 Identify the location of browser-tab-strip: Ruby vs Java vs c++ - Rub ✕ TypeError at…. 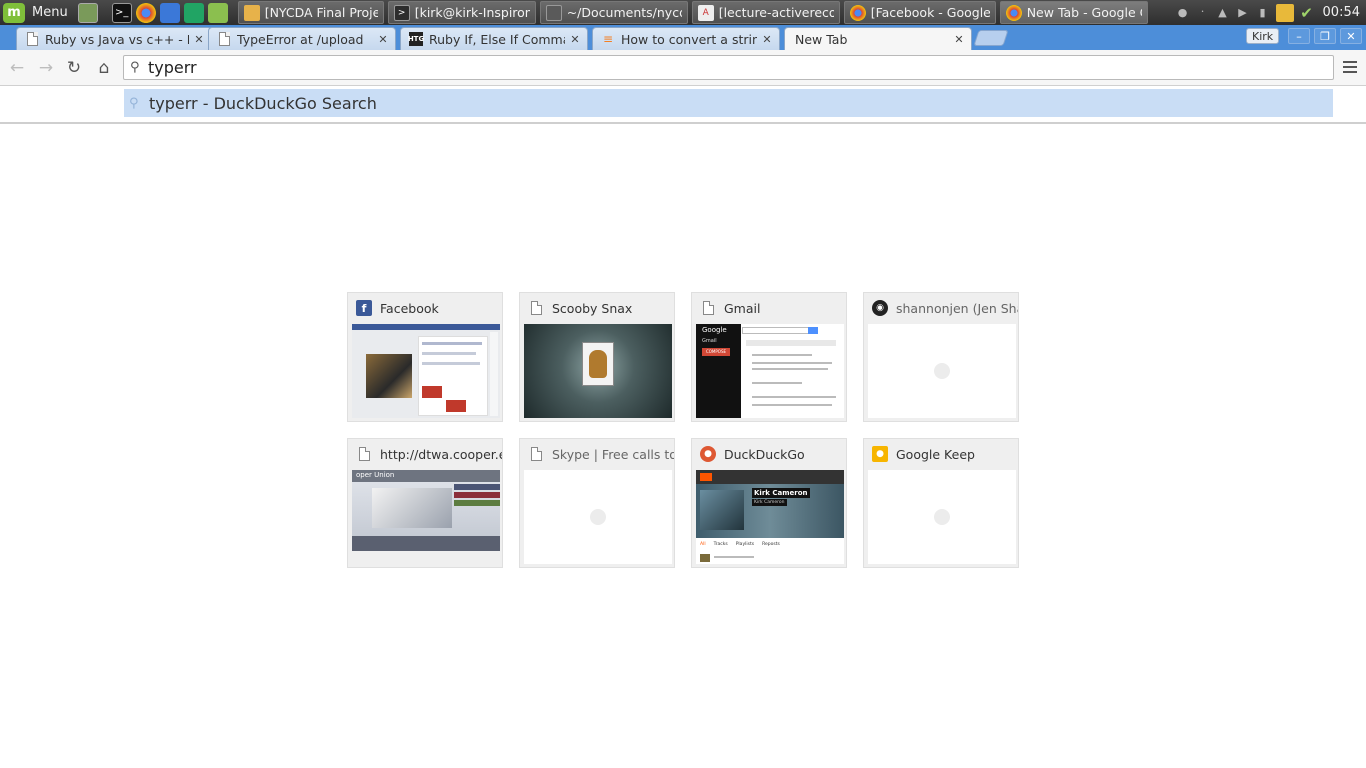
(683, 37).